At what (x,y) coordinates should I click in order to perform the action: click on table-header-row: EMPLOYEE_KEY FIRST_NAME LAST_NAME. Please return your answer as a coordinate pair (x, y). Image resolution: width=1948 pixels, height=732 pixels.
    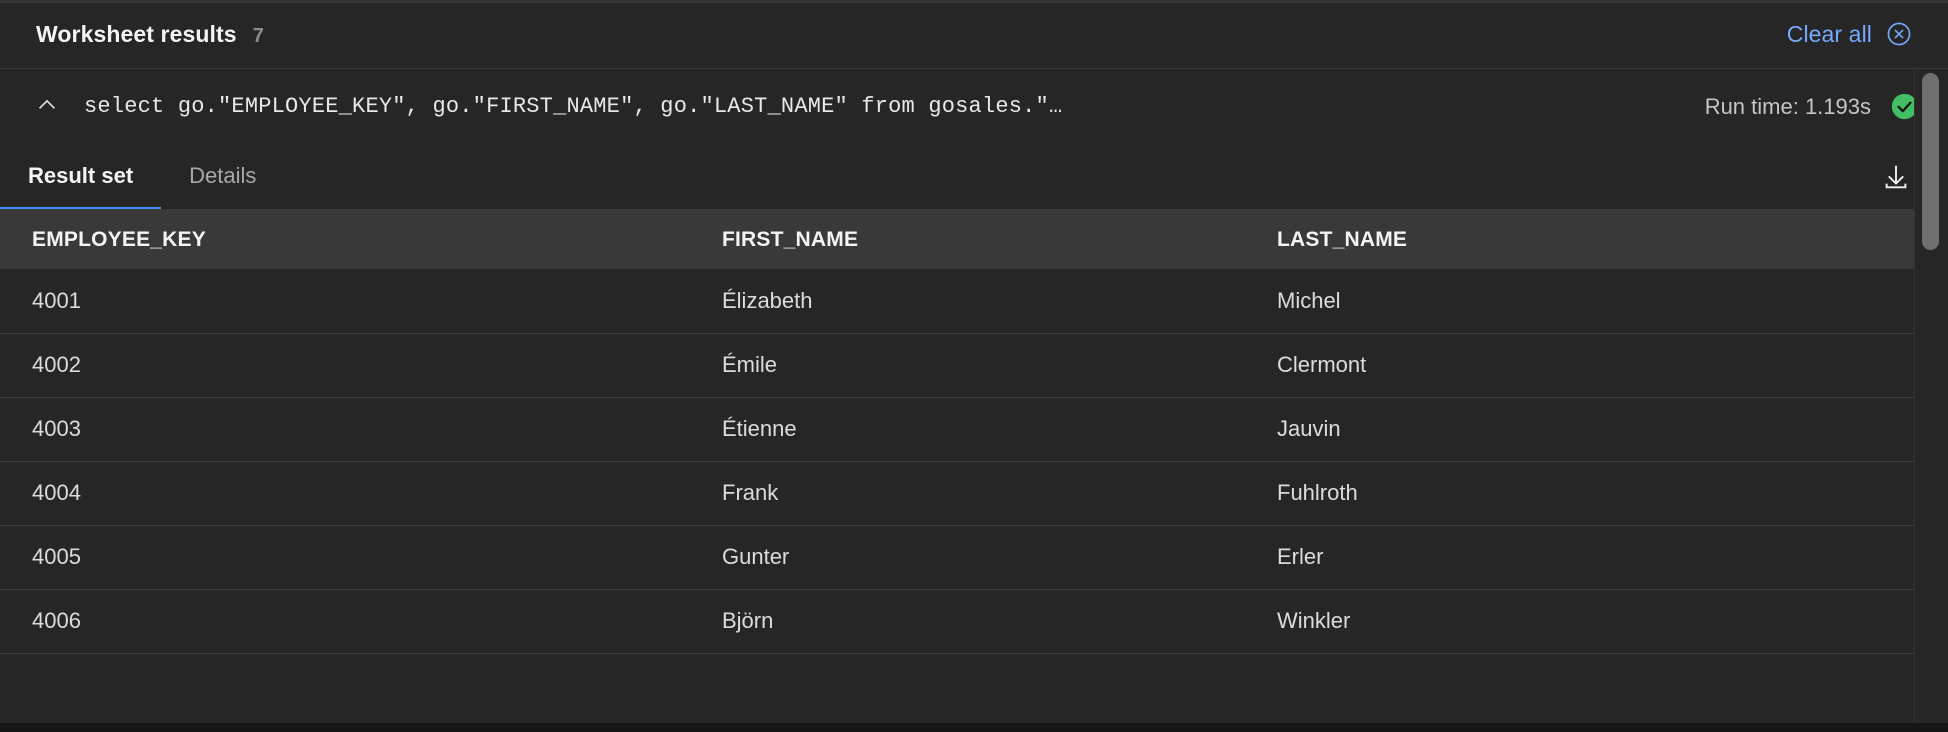
    Looking at the image, I should click on (957, 239).